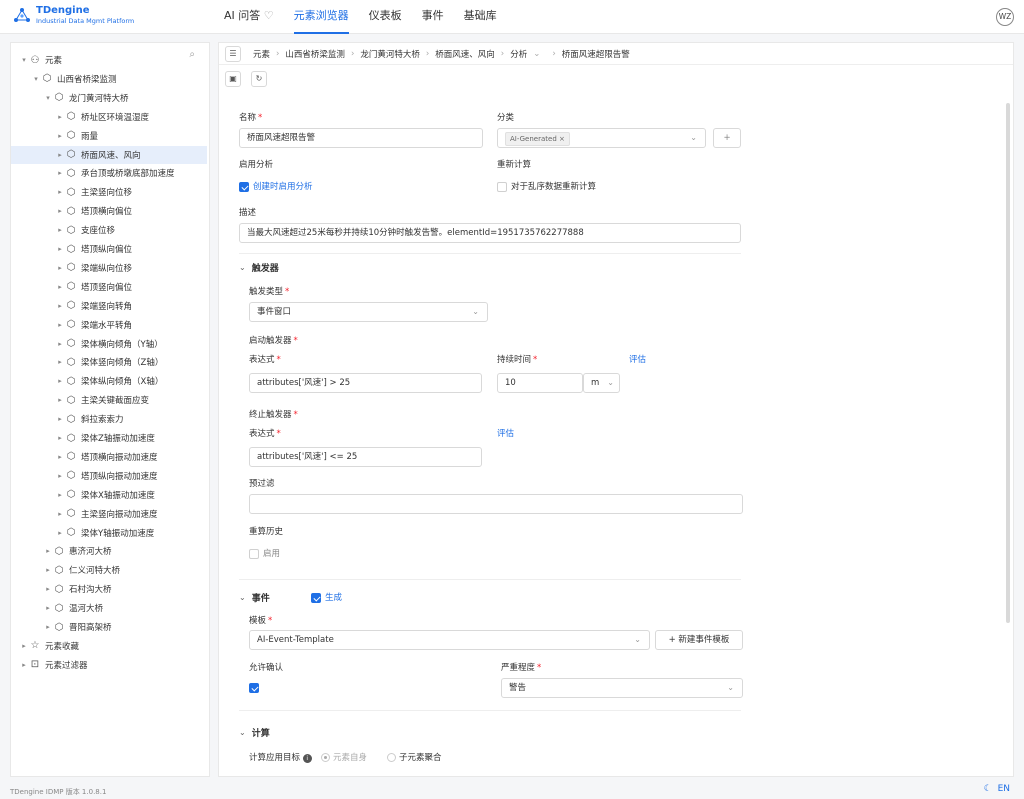 This screenshot has height=799, width=1024. What do you see at coordinates (637, 359) in the screenshot?
I see `evaluate-start-link: 评估` at bounding box center [637, 359].